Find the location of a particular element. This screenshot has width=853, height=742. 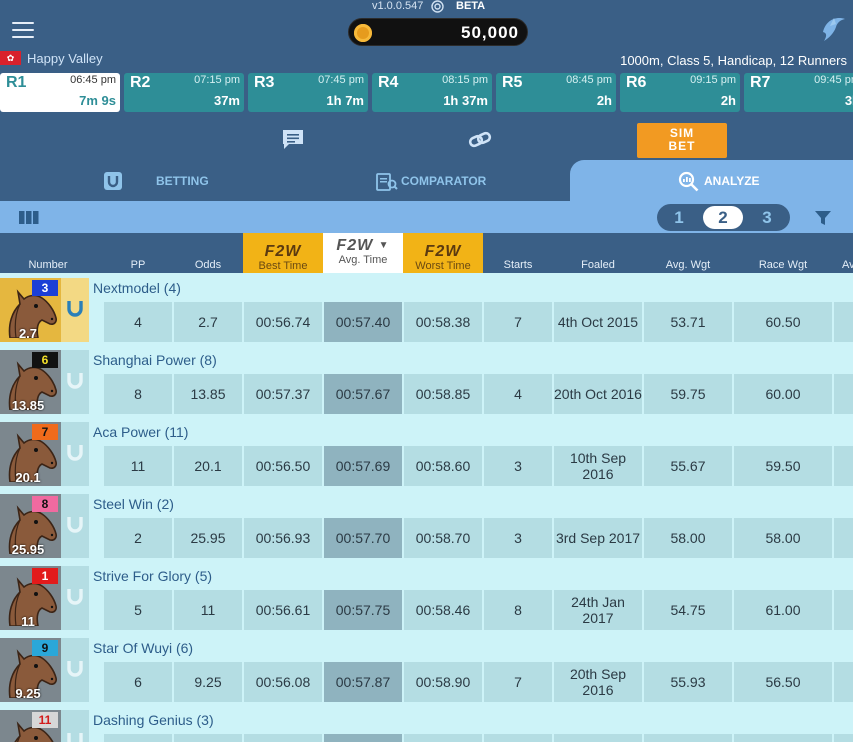

page-1-button: 1 is located at coordinates (679, 217).